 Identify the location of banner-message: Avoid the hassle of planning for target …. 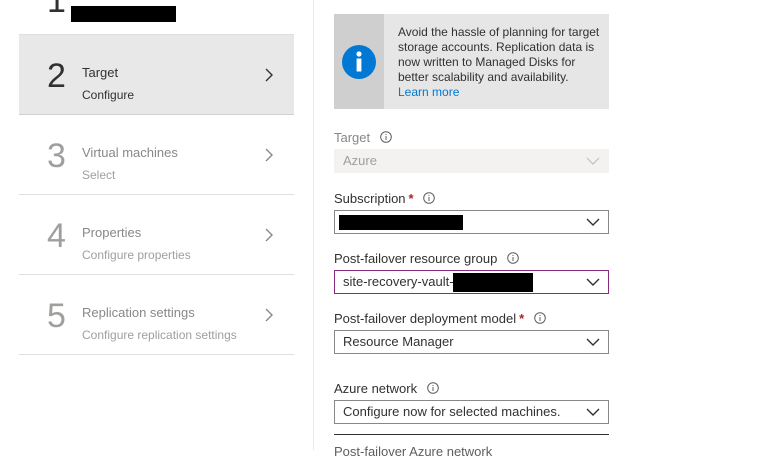
(499, 54).